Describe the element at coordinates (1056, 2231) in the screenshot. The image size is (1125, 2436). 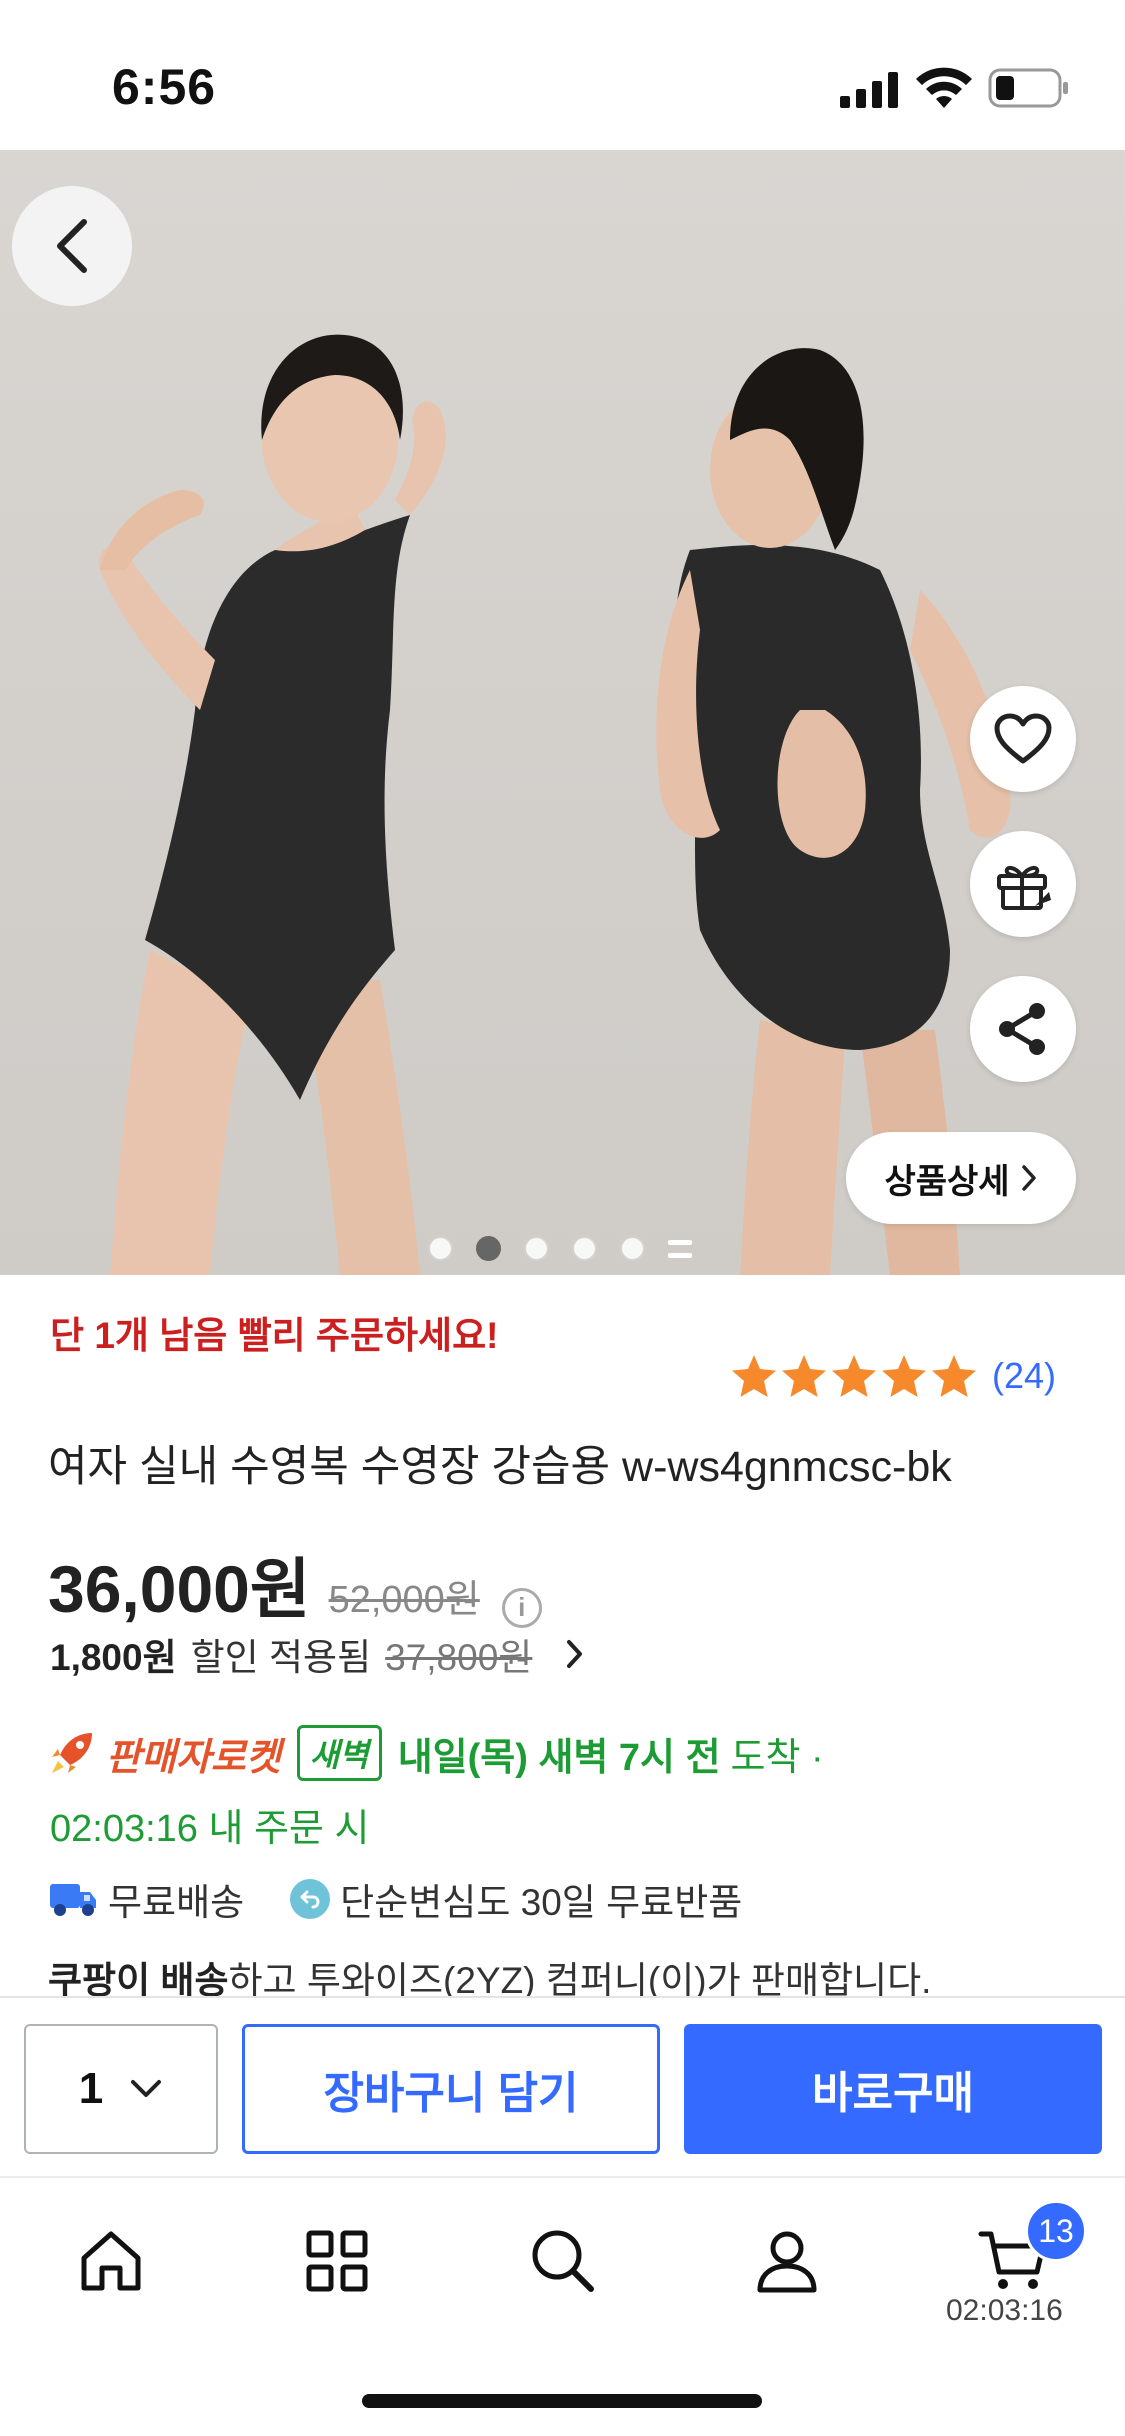
I see `cart-count-badge: 13` at that location.